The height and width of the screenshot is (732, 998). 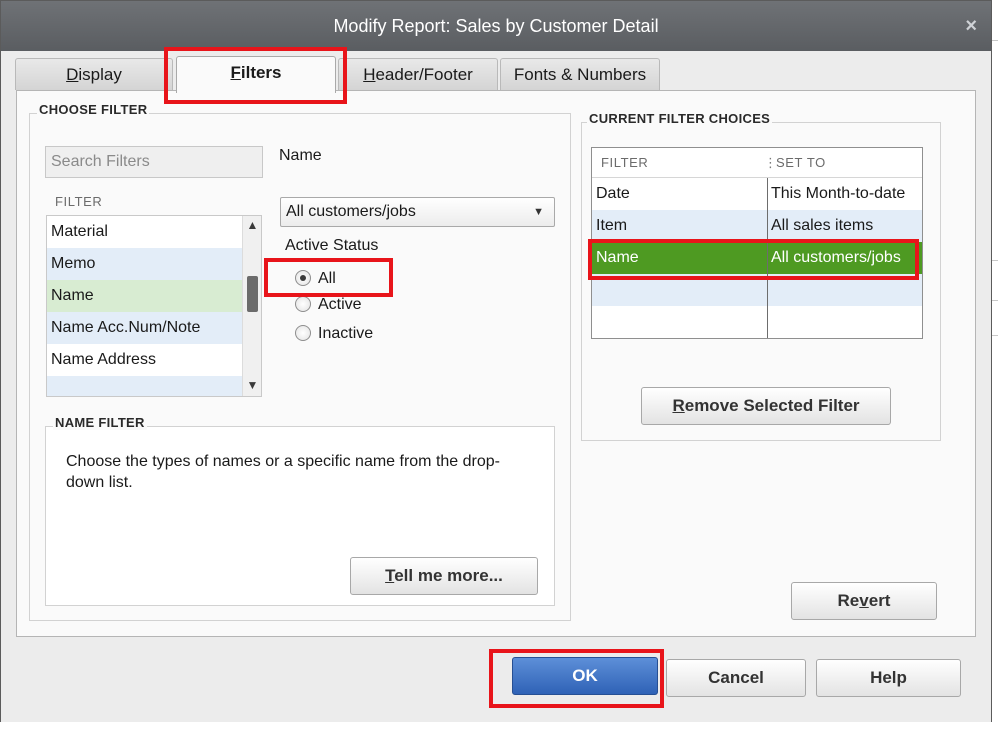 I want to click on revert-label-end: ert, so click(x=879, y=600).